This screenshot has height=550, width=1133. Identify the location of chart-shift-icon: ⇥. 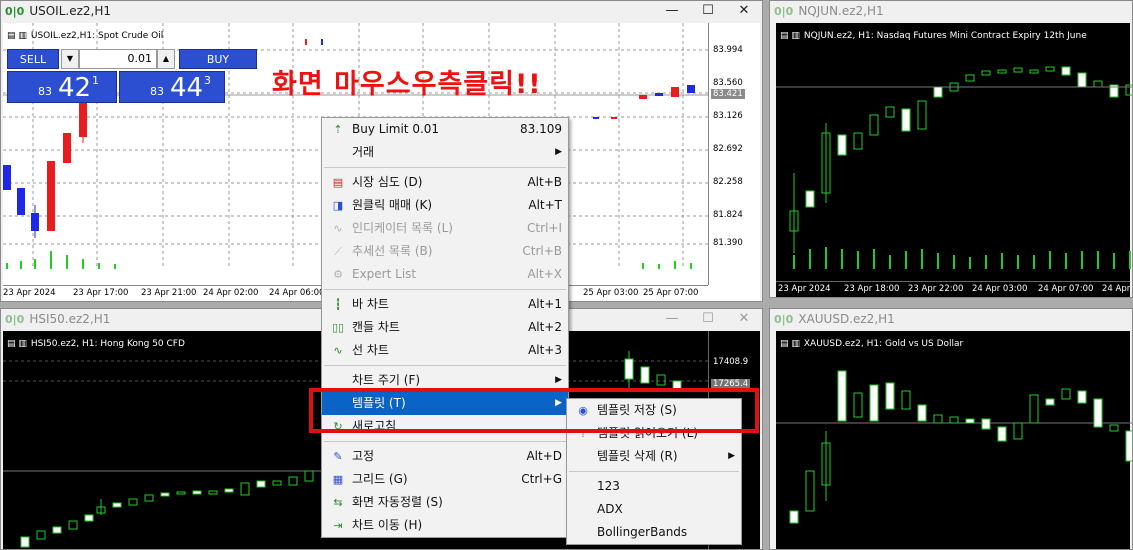
(338, 525).